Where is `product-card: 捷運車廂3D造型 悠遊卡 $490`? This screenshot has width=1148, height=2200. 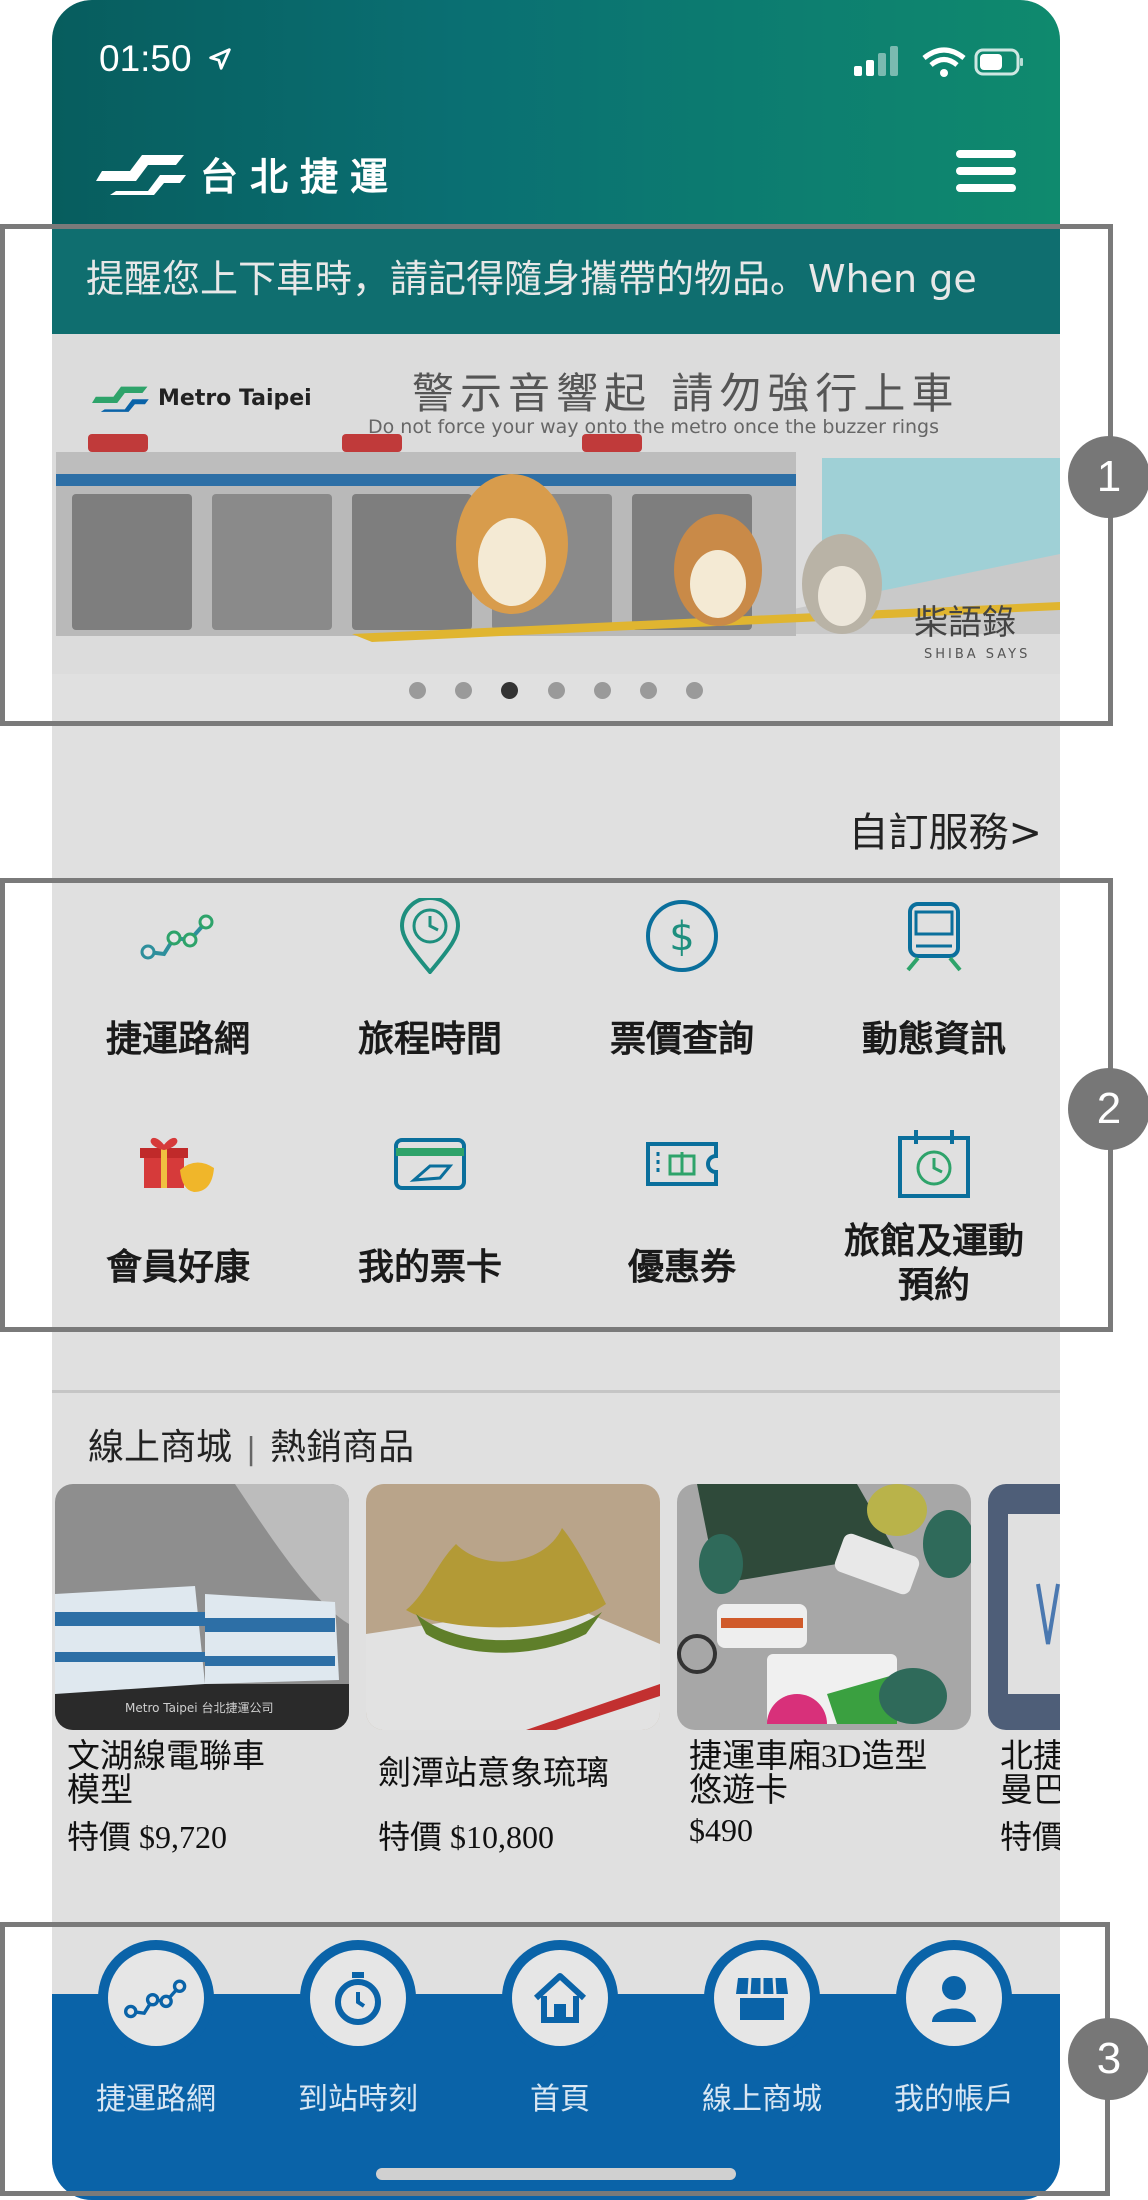
product-card: 捷運車廂3D造型 悠遊卡 $490 is located at coordinates (824, 1666).